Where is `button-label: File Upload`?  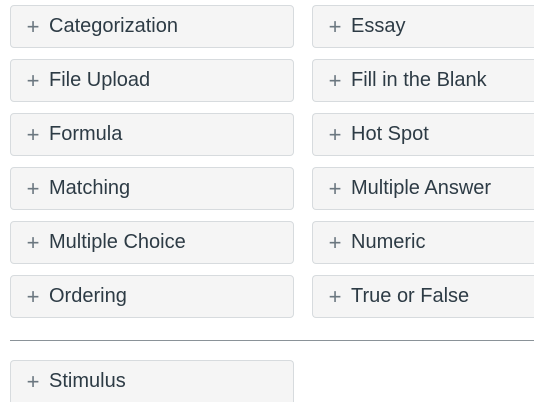
button-label: File Upload is located at coordinates (100, 80).